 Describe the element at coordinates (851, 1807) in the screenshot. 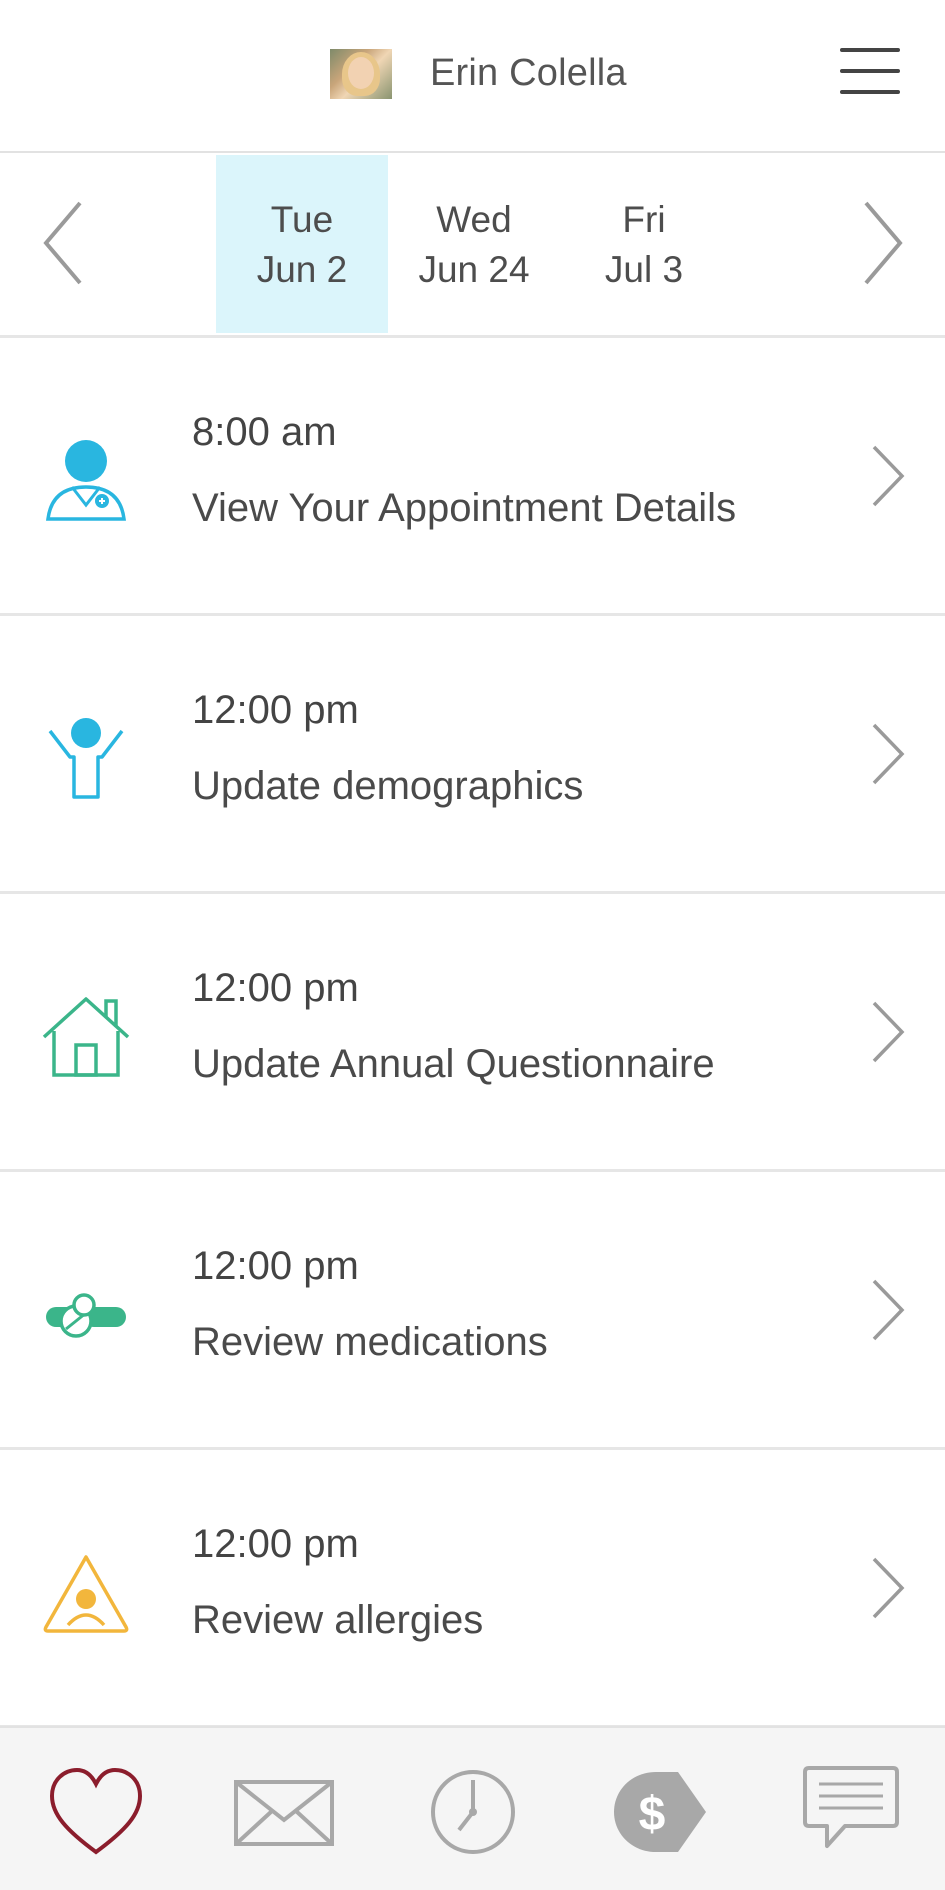

I see `chat-icon` at that location.